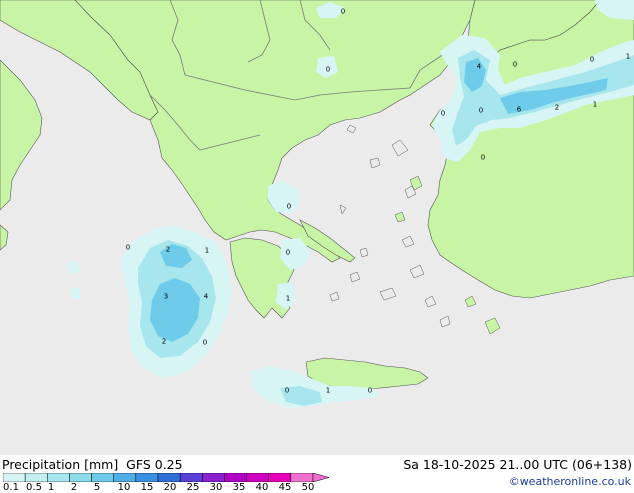  Describe the element at coordinates (11, 487) in the screenshot. I see `legend-tick-label: 0.1` at that location.